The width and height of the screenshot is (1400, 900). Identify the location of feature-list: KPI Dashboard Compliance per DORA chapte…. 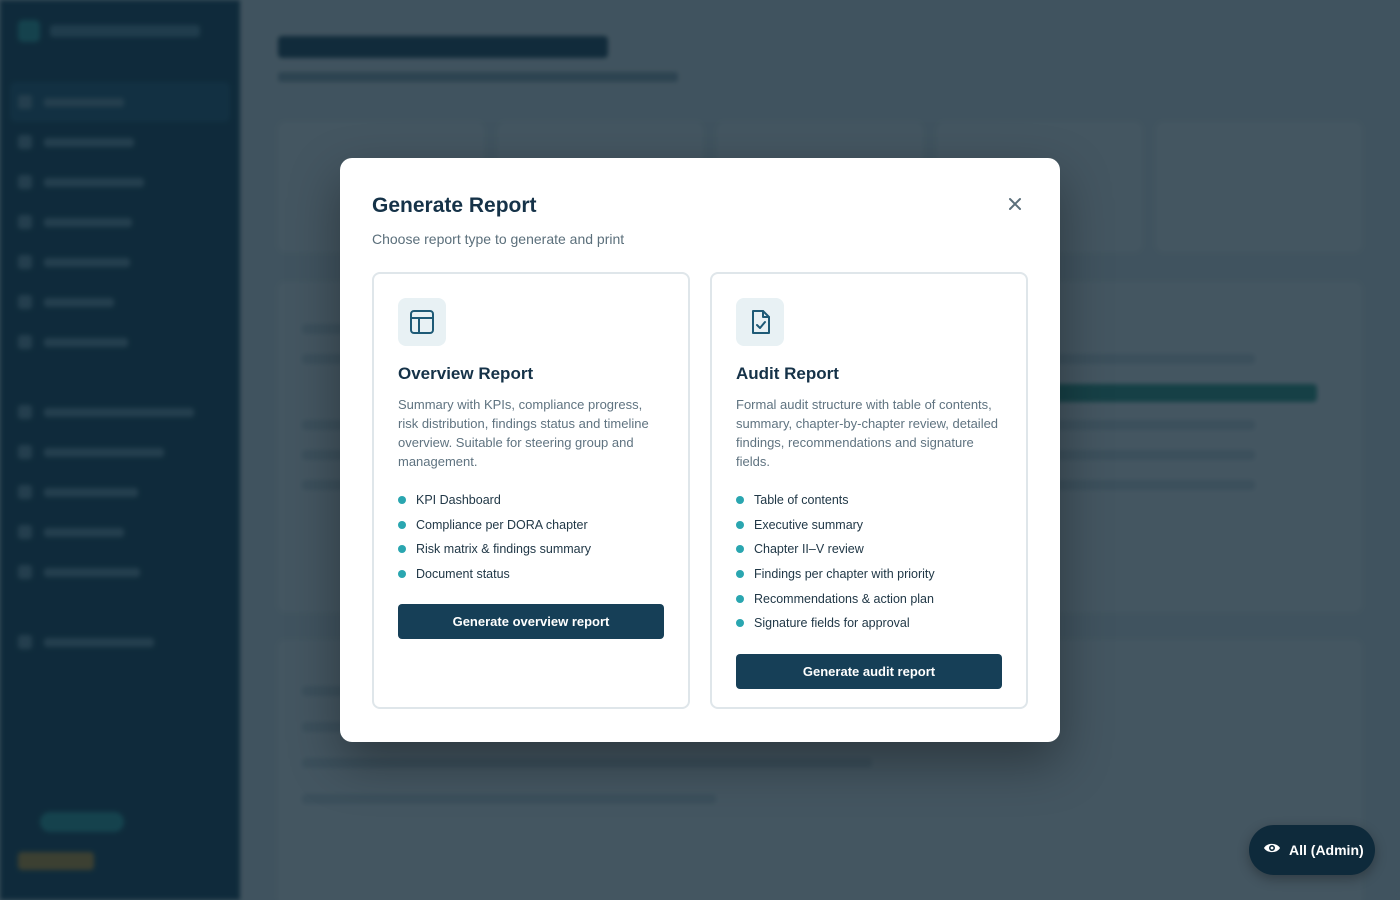
(531, 537).